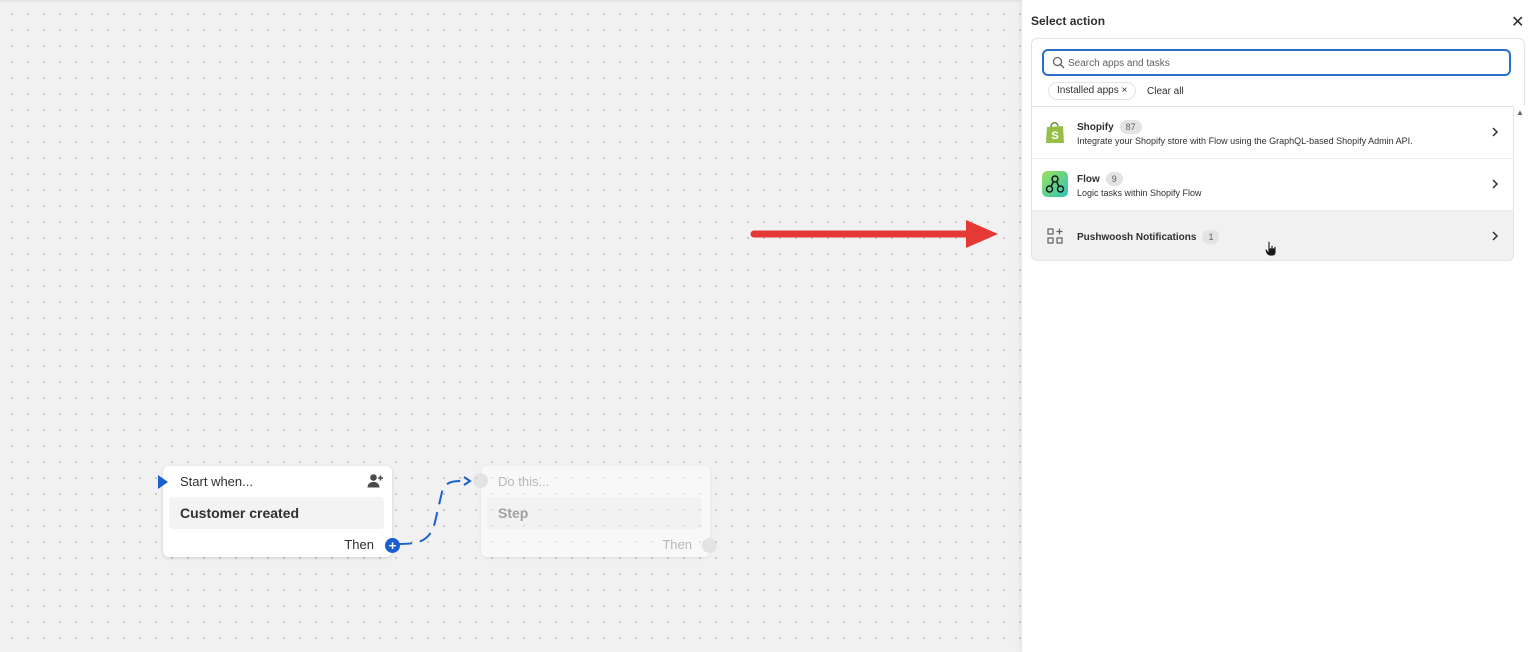 The height and width of the screenshot is (652, 1530). What do you see at coordinates (1068, 21) in the screenshot?
I see `panel-title: Select action` at bounding box center [1068, 21].